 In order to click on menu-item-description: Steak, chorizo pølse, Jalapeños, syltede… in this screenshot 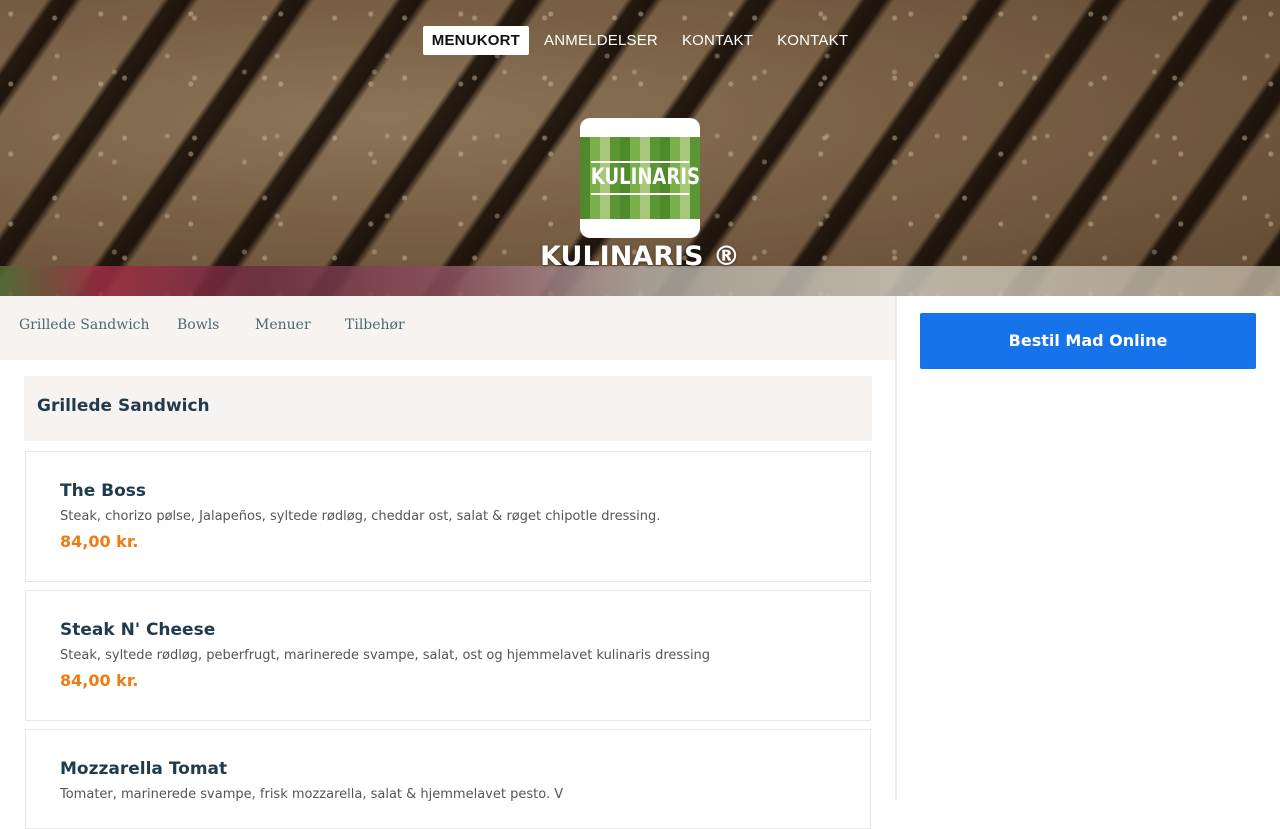, I will do `click(360, 516)`.